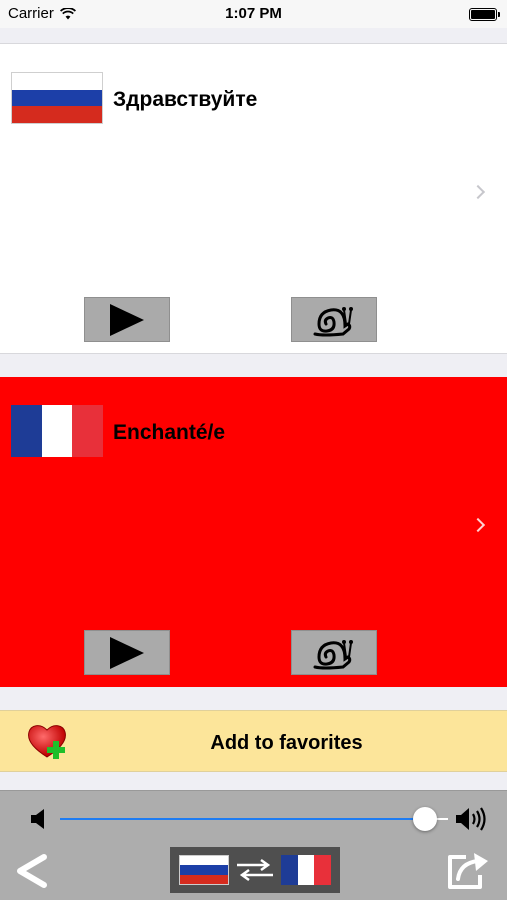 Image resolution: width=507 pixels, height=900 pixels. I want to click on source-phrase-text: Здравствуйте, so click(185, 99).